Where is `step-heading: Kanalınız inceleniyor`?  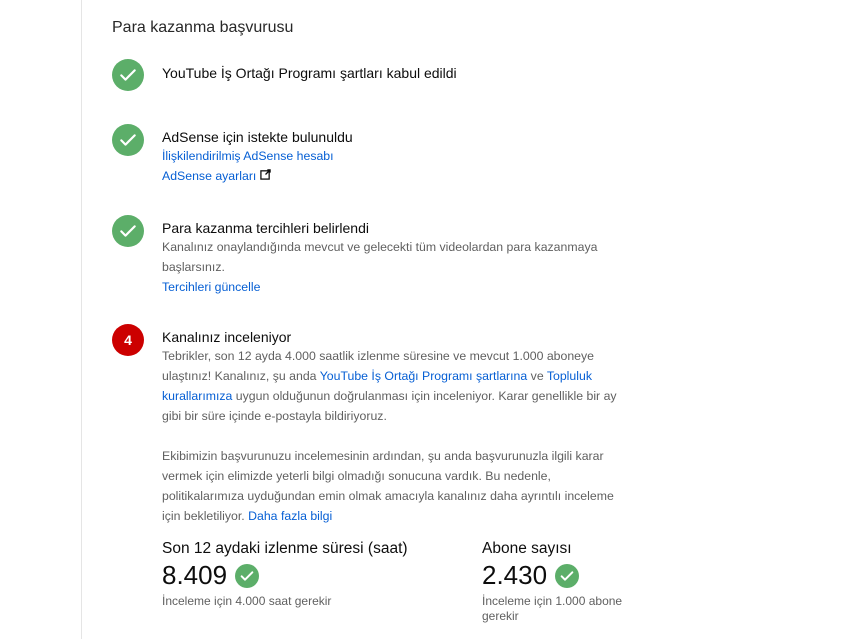 step-heading: Kanalınız inceleniyor is located at coordinates (227, 337).